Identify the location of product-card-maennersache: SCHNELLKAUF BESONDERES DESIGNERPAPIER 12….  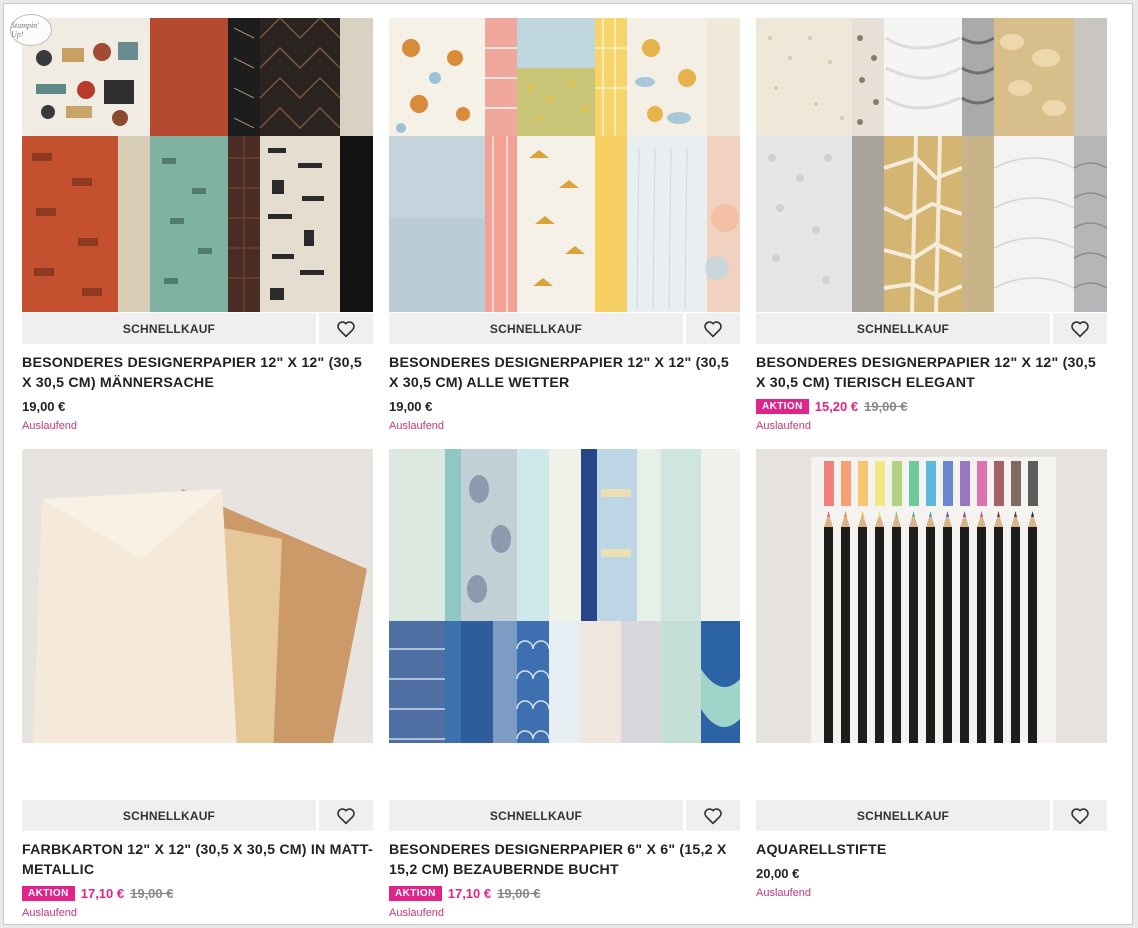
(197, 225).